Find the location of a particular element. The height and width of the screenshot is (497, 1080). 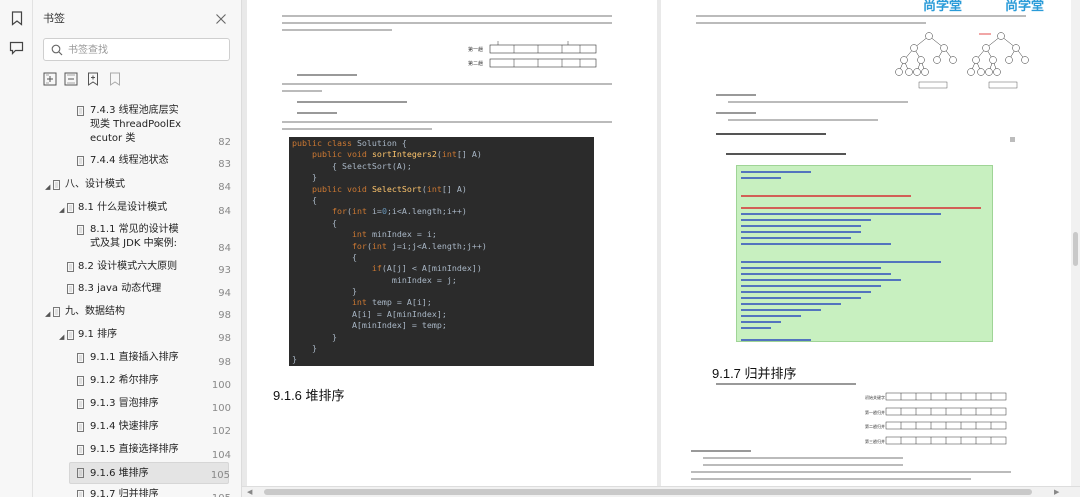

toc-item: 9.1.3 冒泡排序 100 is located at coordinates (133, 405).